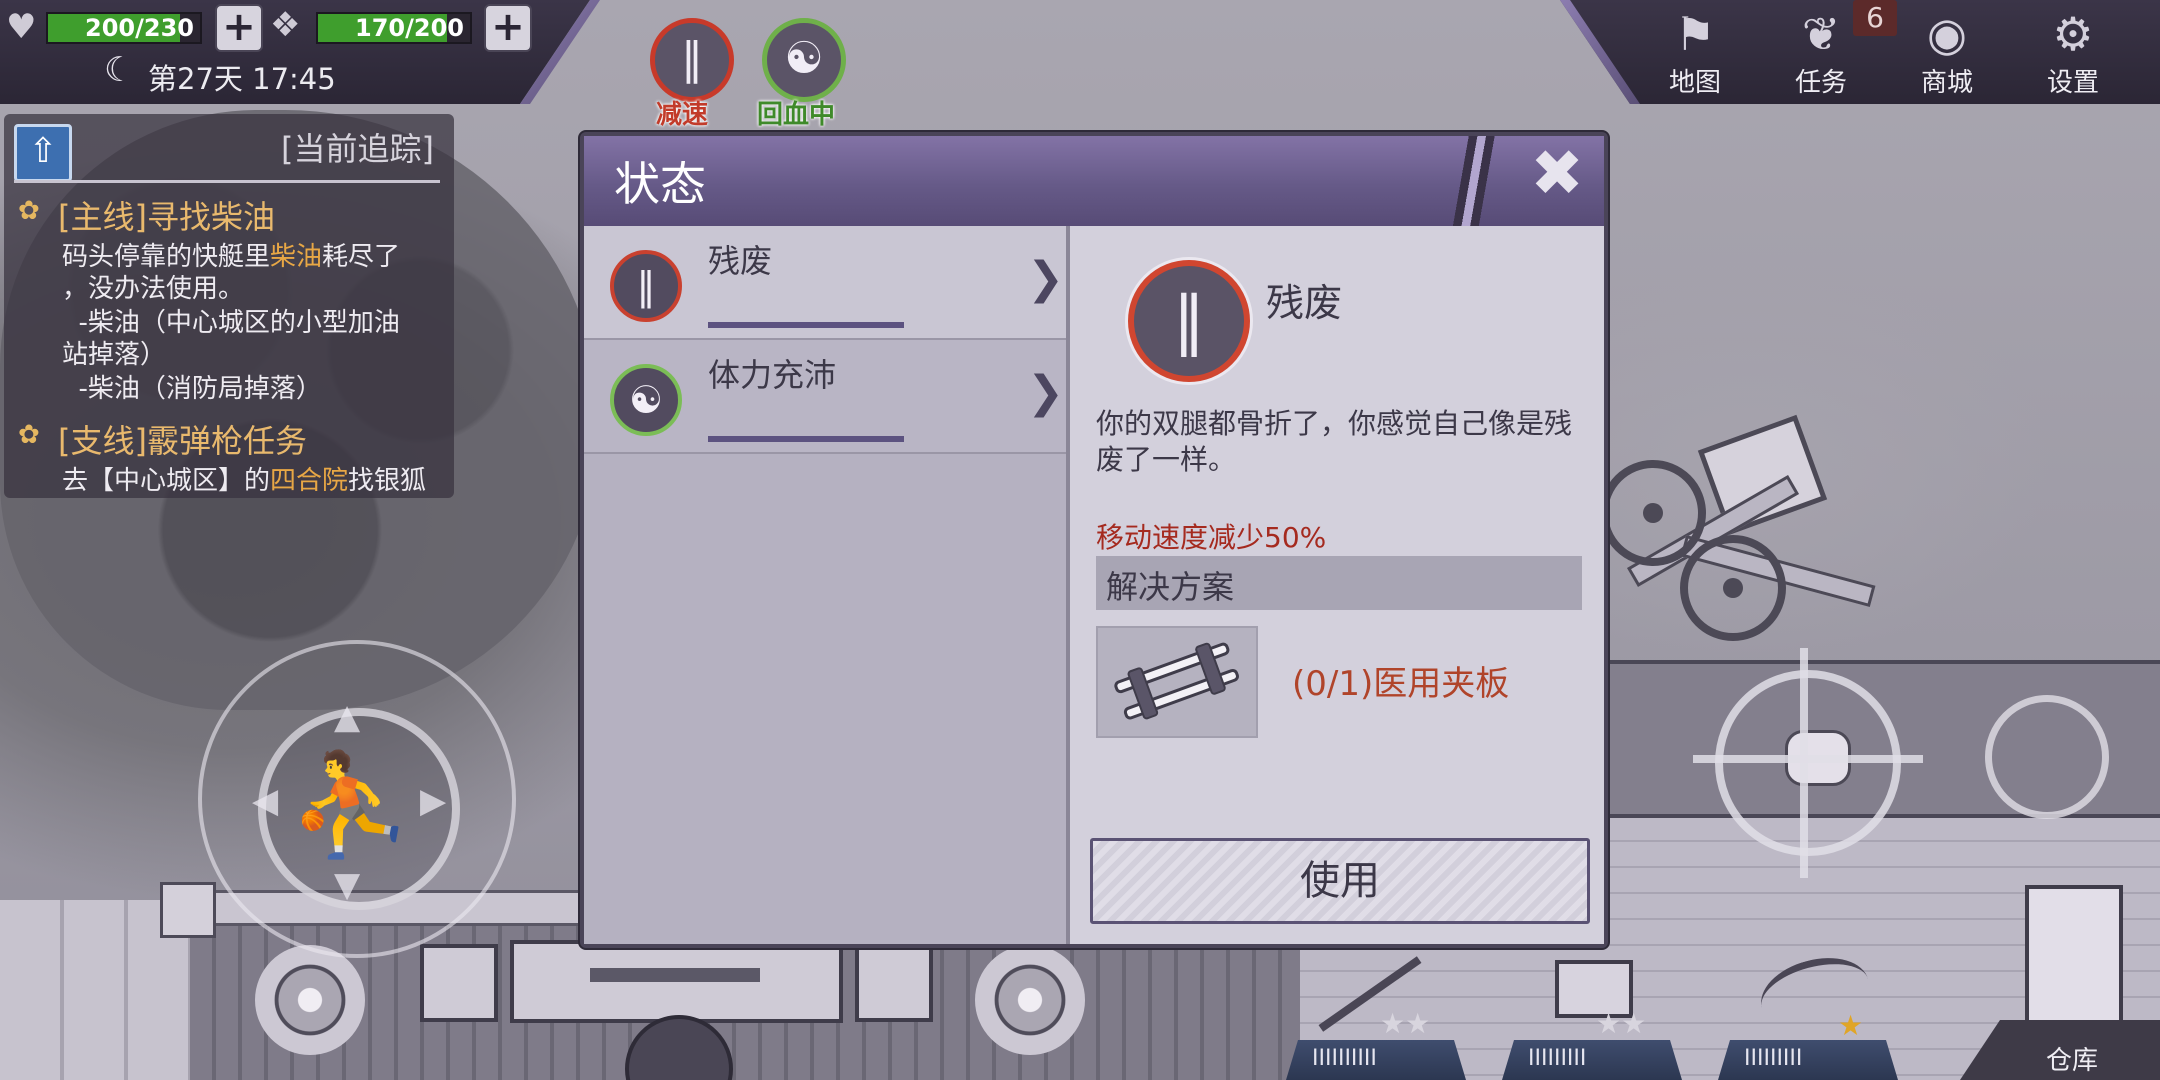 The width and height of the screenshot is (2160, 1080). What do you see at coordinates (2074, 961) in the screenshot?
I see `storage-locker` at bounding box center [2074, 961].